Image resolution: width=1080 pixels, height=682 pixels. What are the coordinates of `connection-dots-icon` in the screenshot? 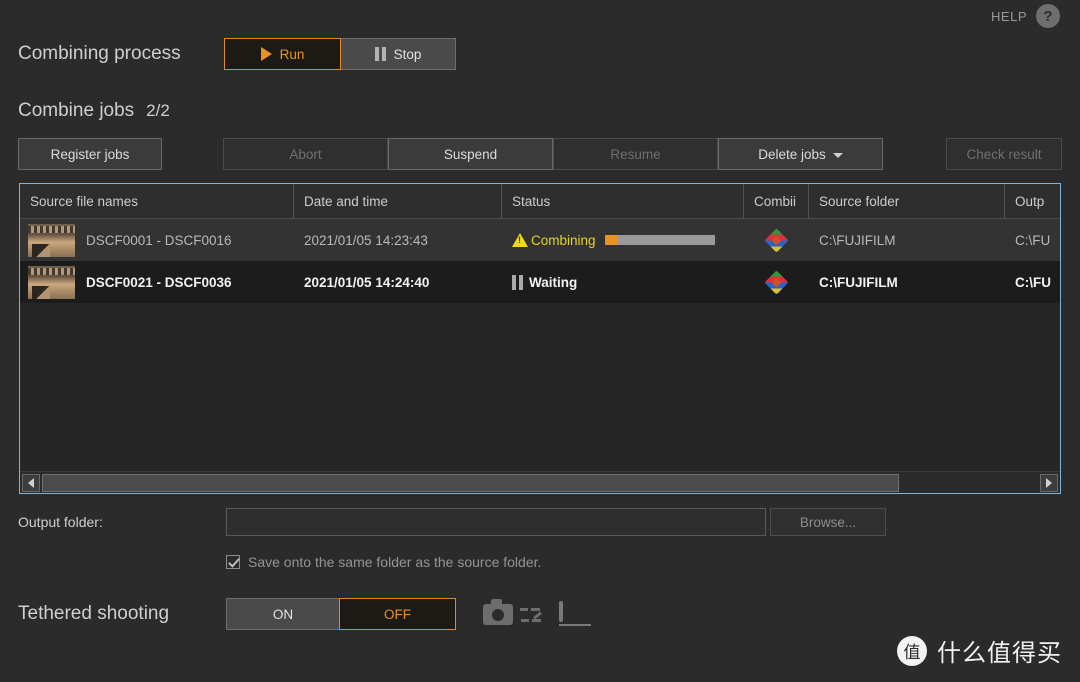 It's located at (536, 614).